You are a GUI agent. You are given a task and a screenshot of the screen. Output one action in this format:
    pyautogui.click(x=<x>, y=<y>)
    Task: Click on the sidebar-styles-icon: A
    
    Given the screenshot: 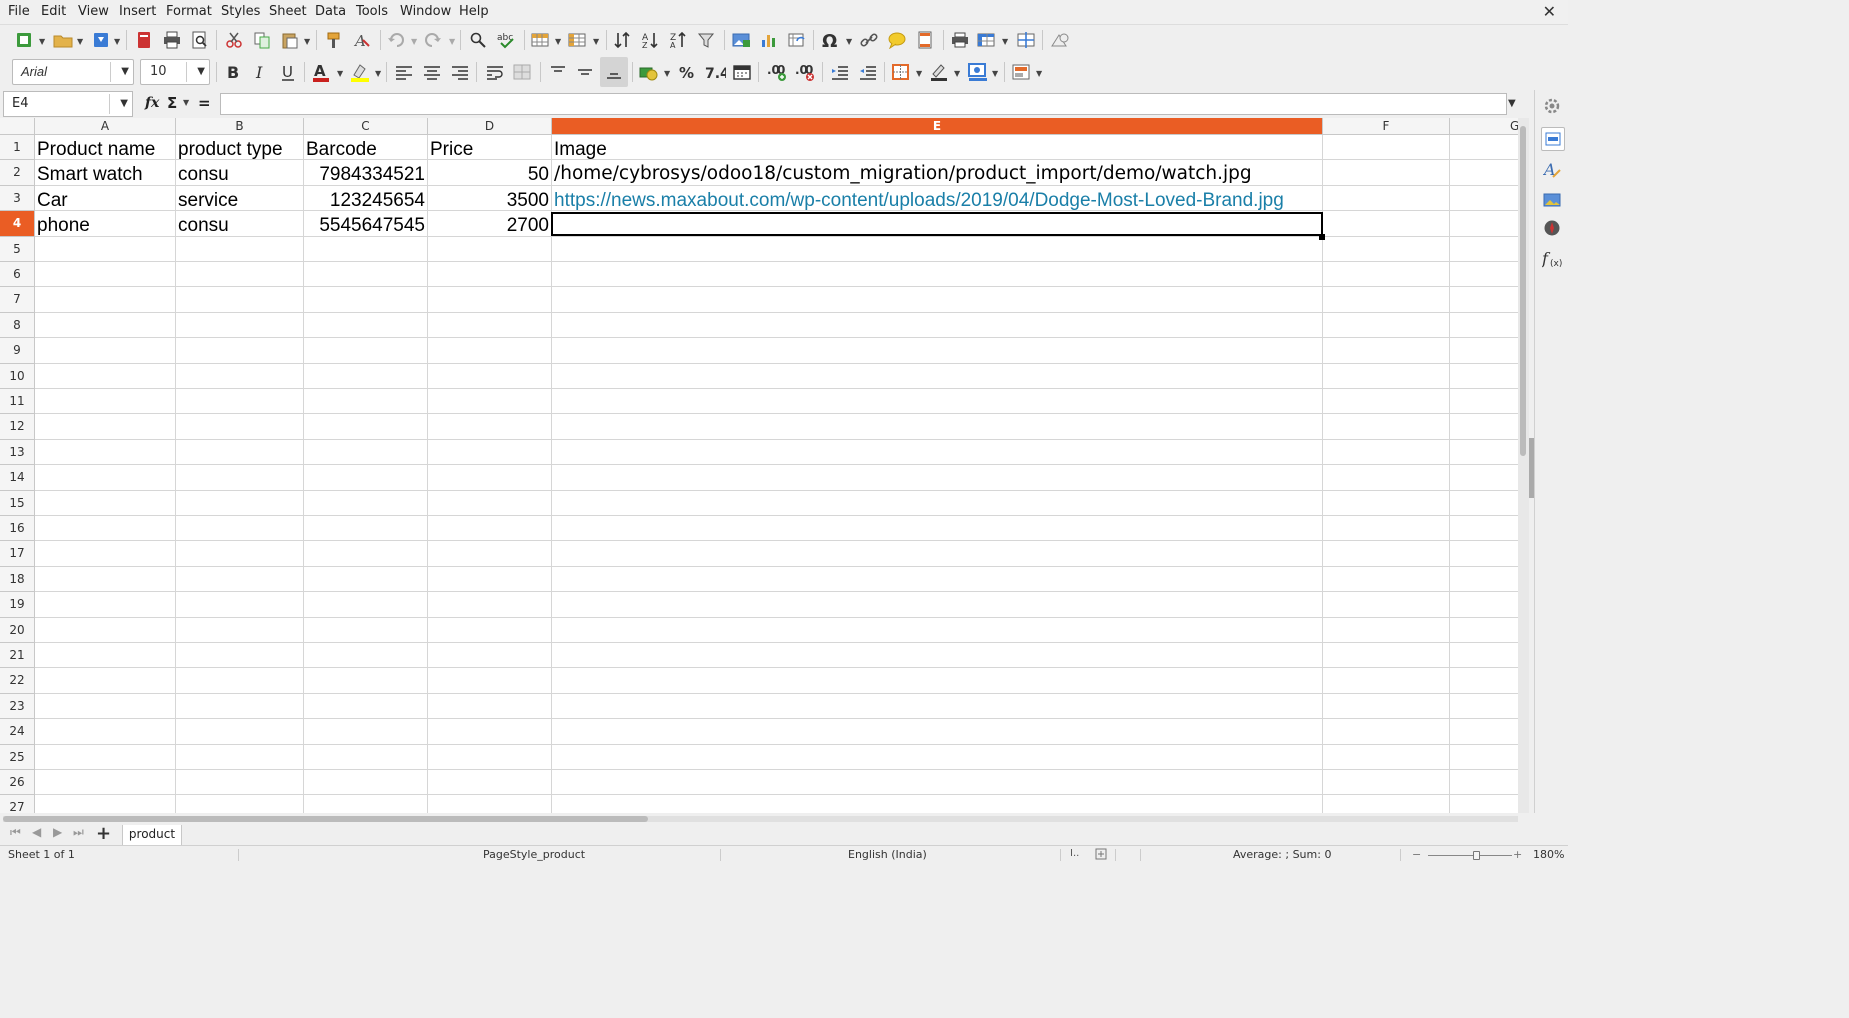 What is the action you would take?
    pyautogui.click(x=1552, y=170)
    